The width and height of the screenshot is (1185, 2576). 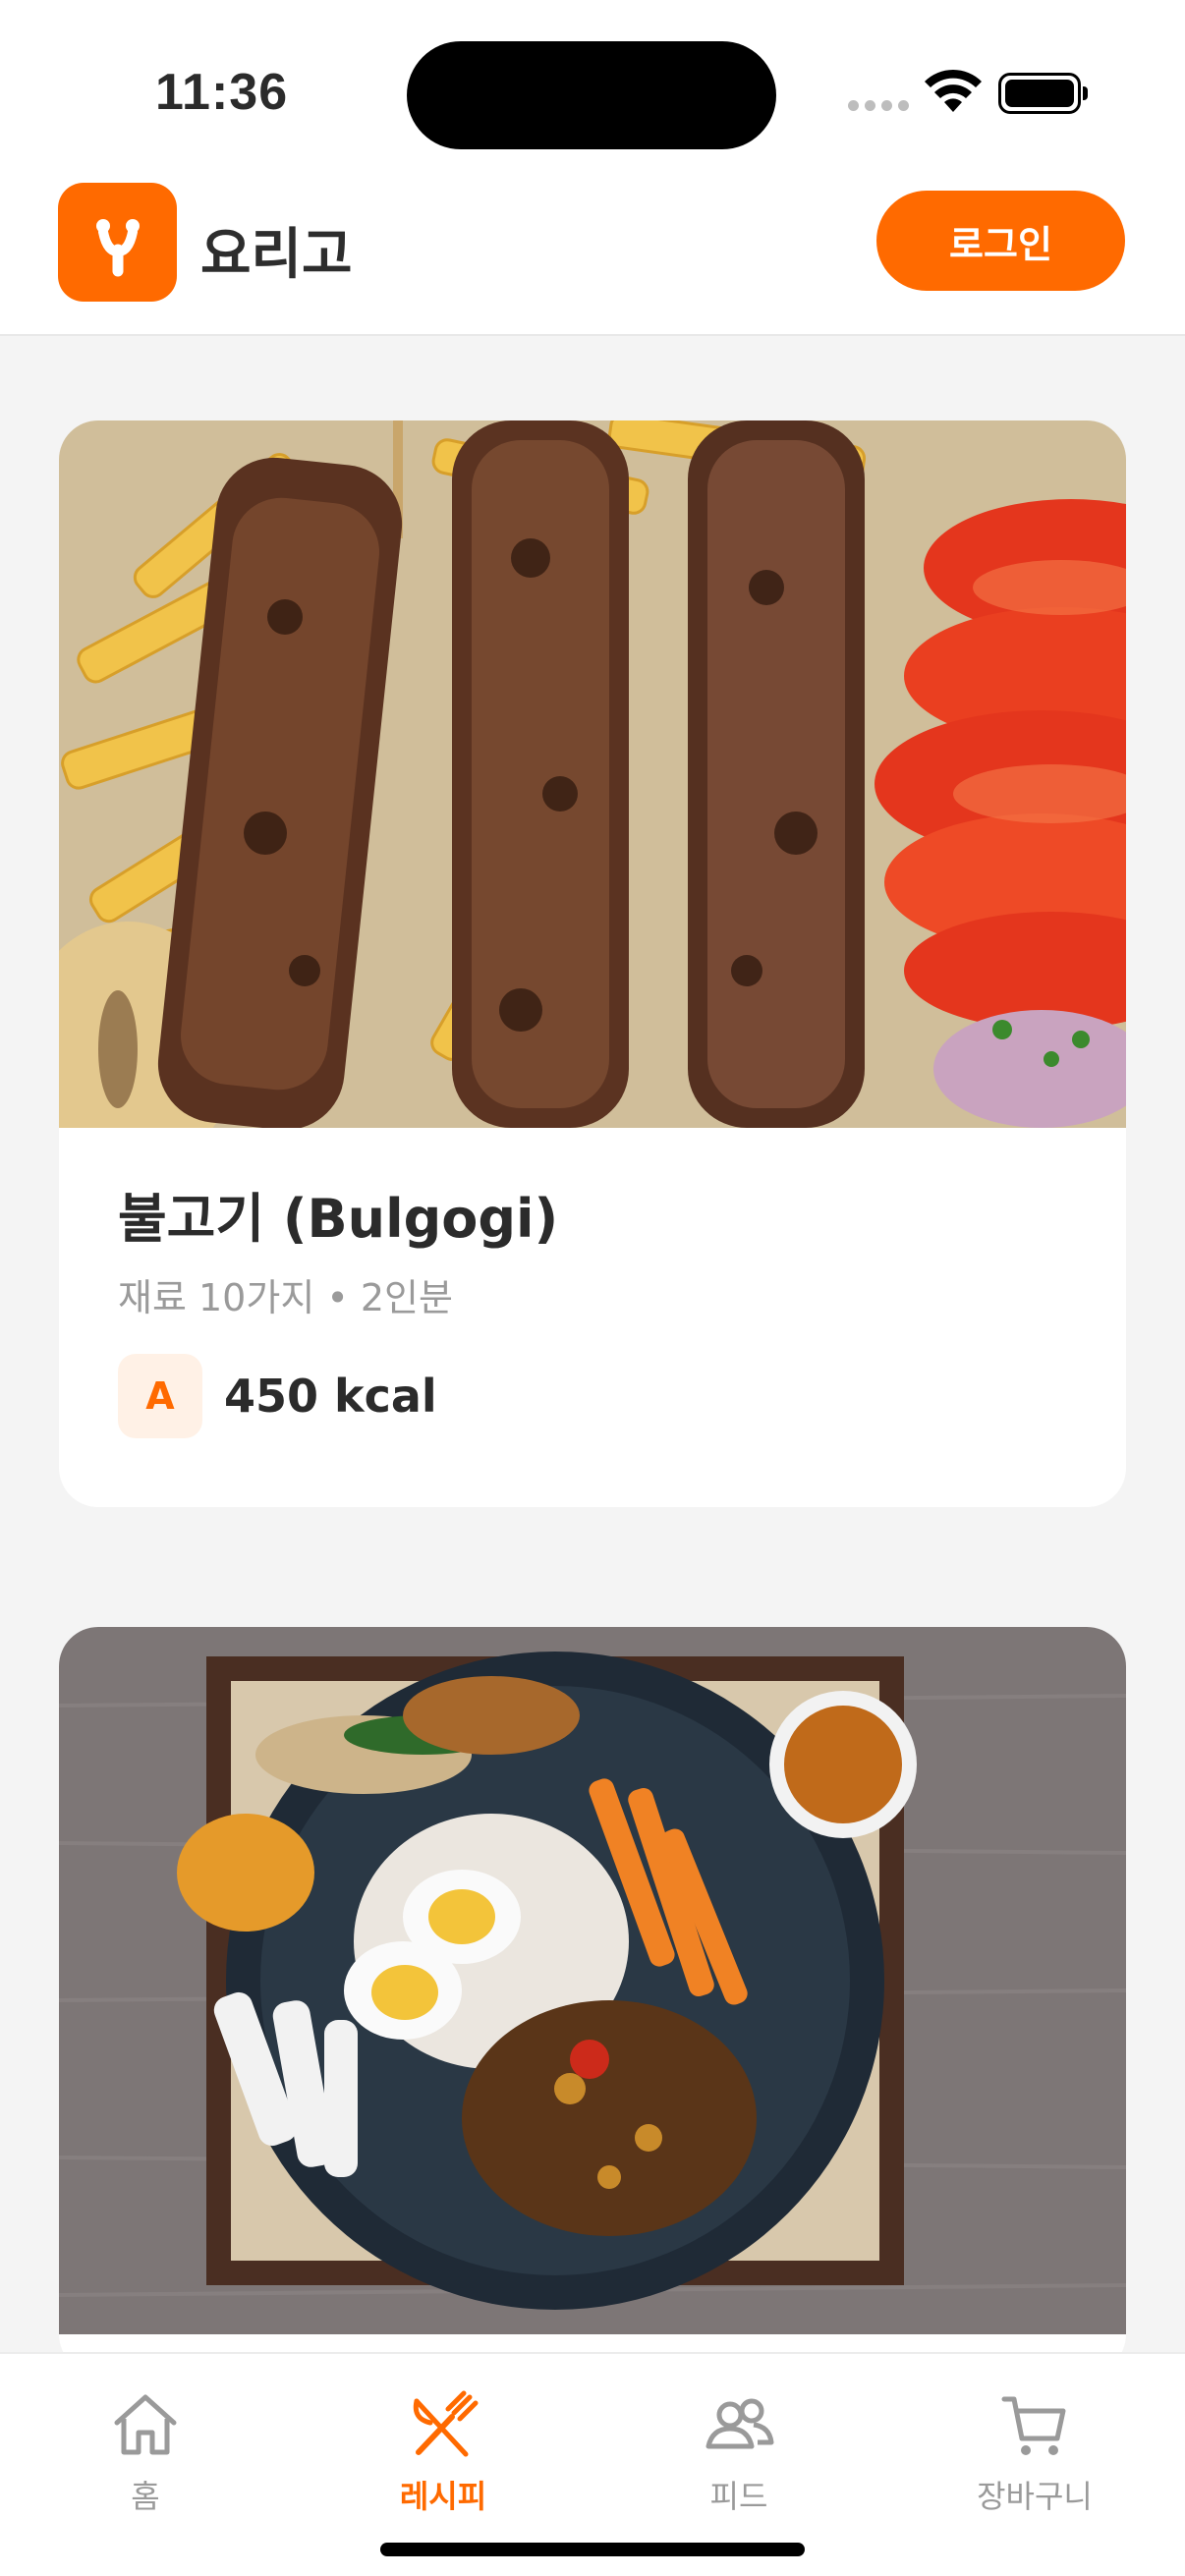 I want to click on status-bar: 11:36, so click(x=592, y=83).